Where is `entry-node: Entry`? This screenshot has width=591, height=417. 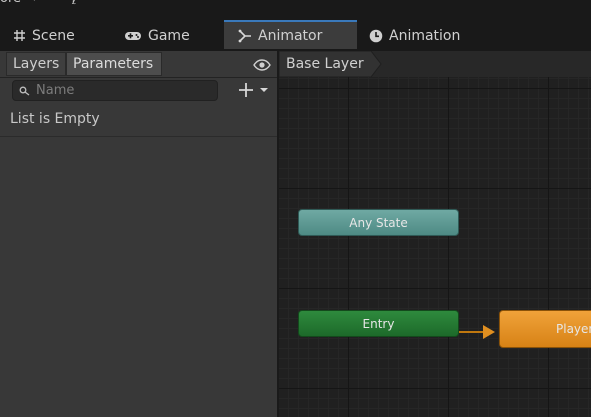
entry-node: Entry is located at coordinates (378, 323).